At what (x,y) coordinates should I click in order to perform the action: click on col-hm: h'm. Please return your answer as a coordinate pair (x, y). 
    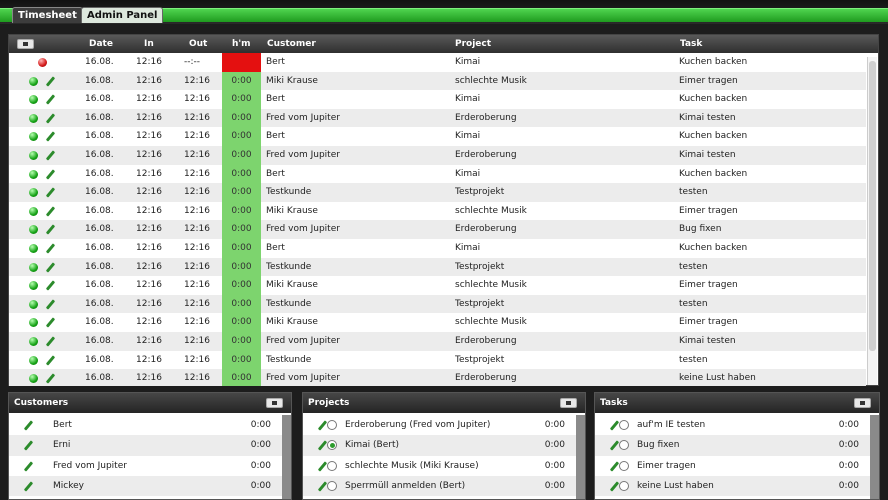
    Looking at the image, I should click on (241, 44).